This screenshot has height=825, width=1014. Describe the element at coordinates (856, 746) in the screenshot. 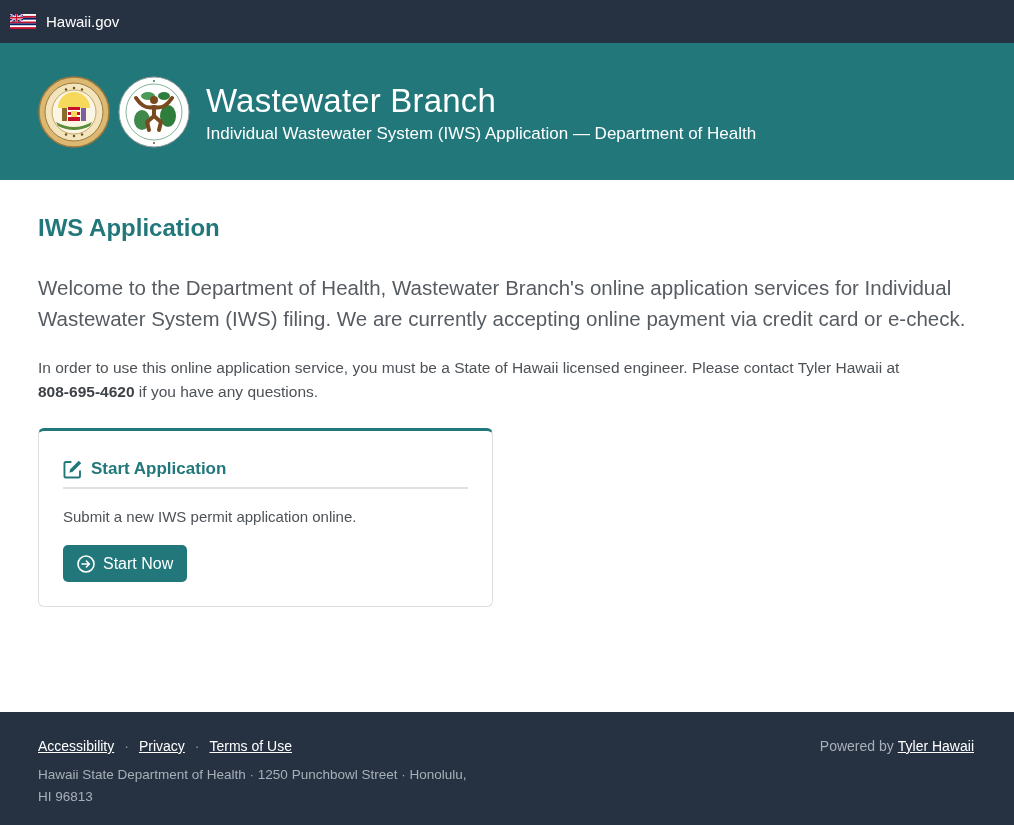

I see `powered-by-label: Powered by` at that location.